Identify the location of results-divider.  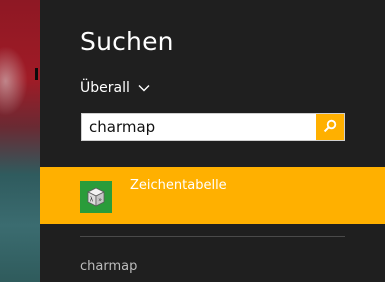
(212, 236).